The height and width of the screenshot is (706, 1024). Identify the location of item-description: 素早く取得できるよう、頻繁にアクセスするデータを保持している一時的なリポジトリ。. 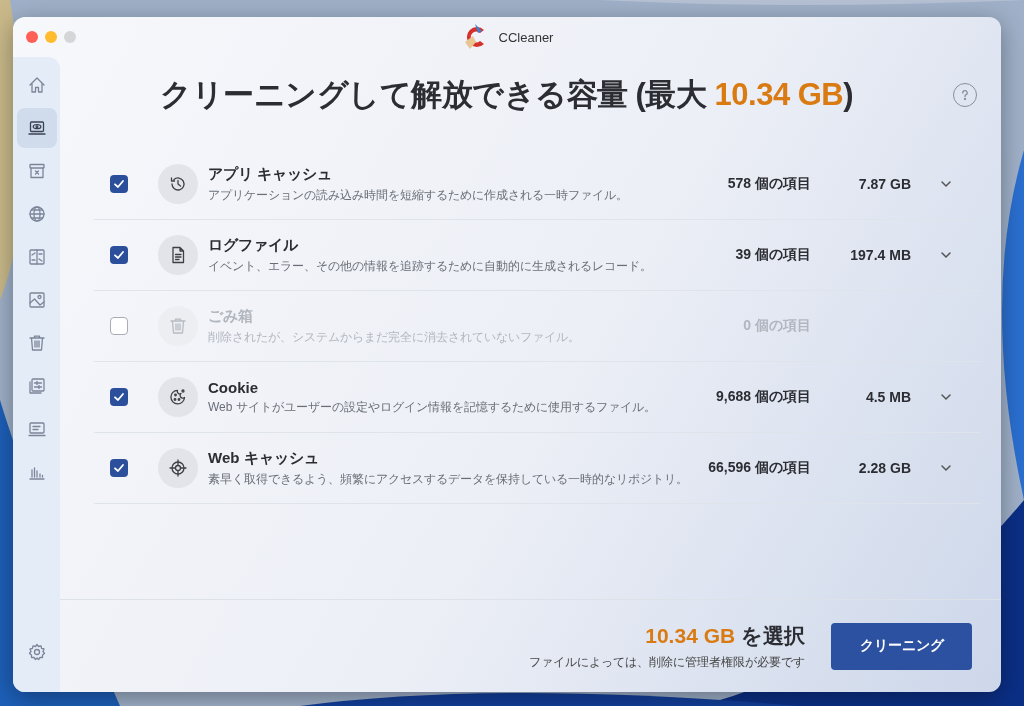
(448, 479).